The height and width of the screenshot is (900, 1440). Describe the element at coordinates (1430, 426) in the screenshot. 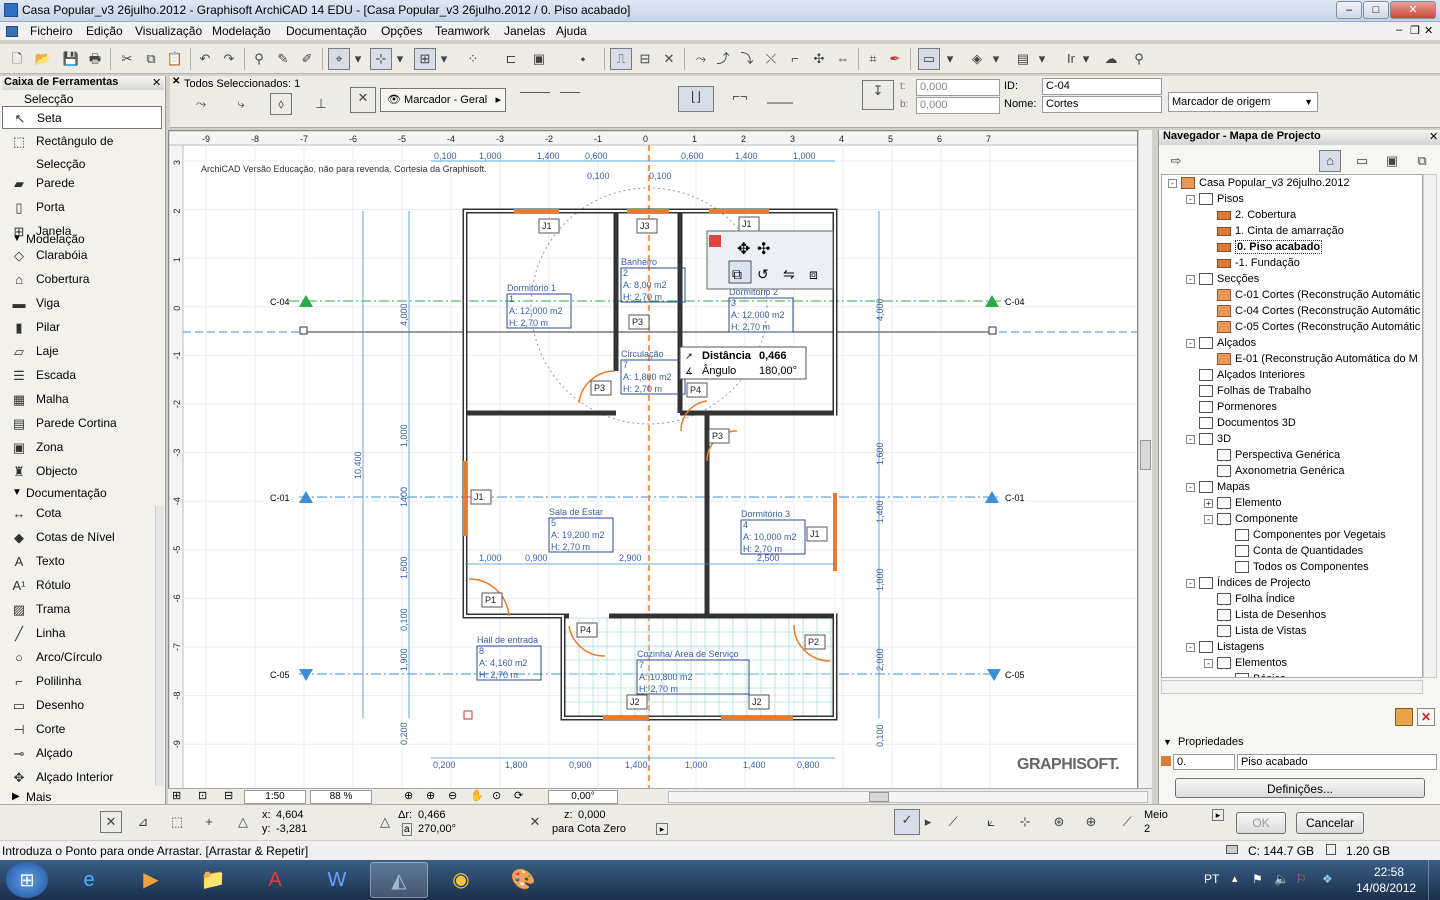

I see `tree-vertical-scrollbar` at that location.